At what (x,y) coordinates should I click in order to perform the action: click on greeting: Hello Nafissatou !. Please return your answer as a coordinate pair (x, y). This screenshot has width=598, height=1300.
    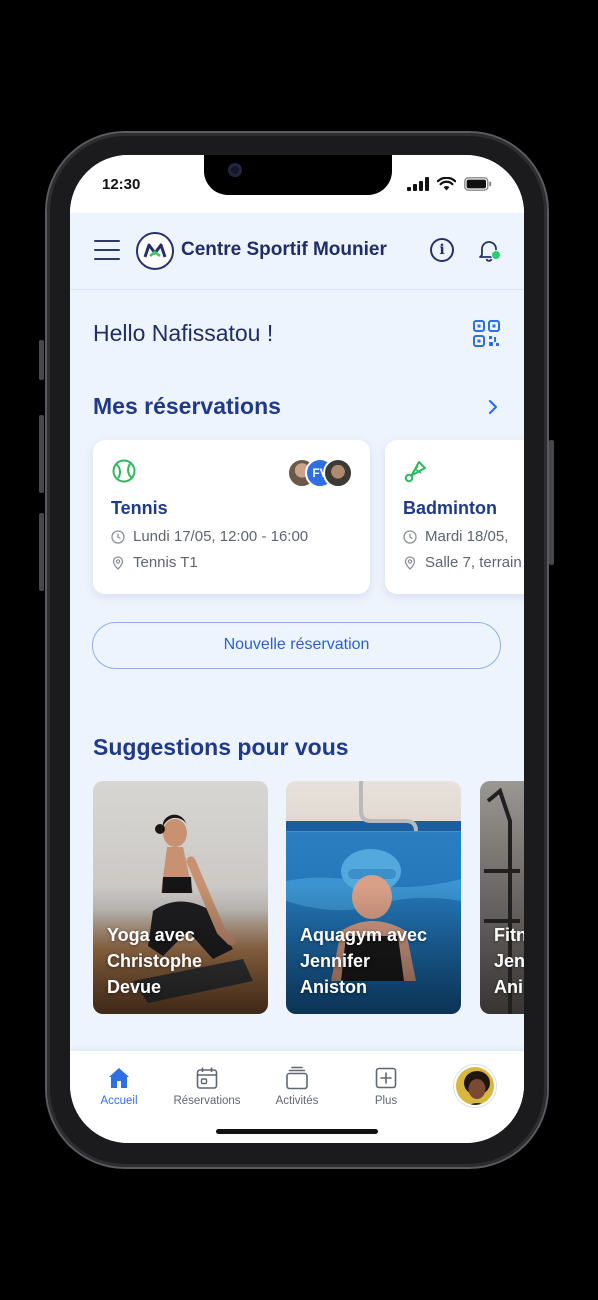
    Looking at the image, I should click on (183, 333).